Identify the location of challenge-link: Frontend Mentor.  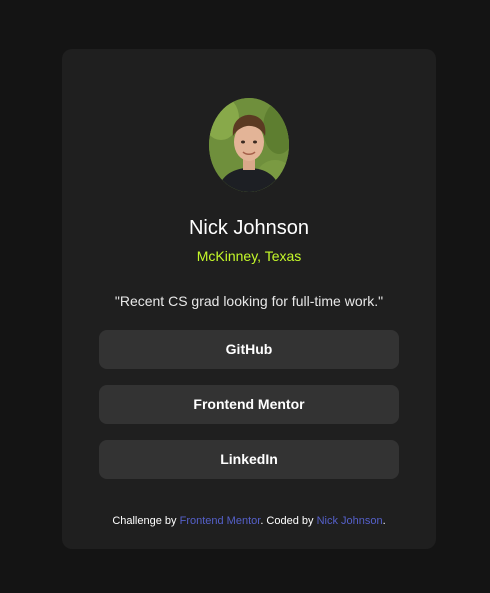
(220, 521).